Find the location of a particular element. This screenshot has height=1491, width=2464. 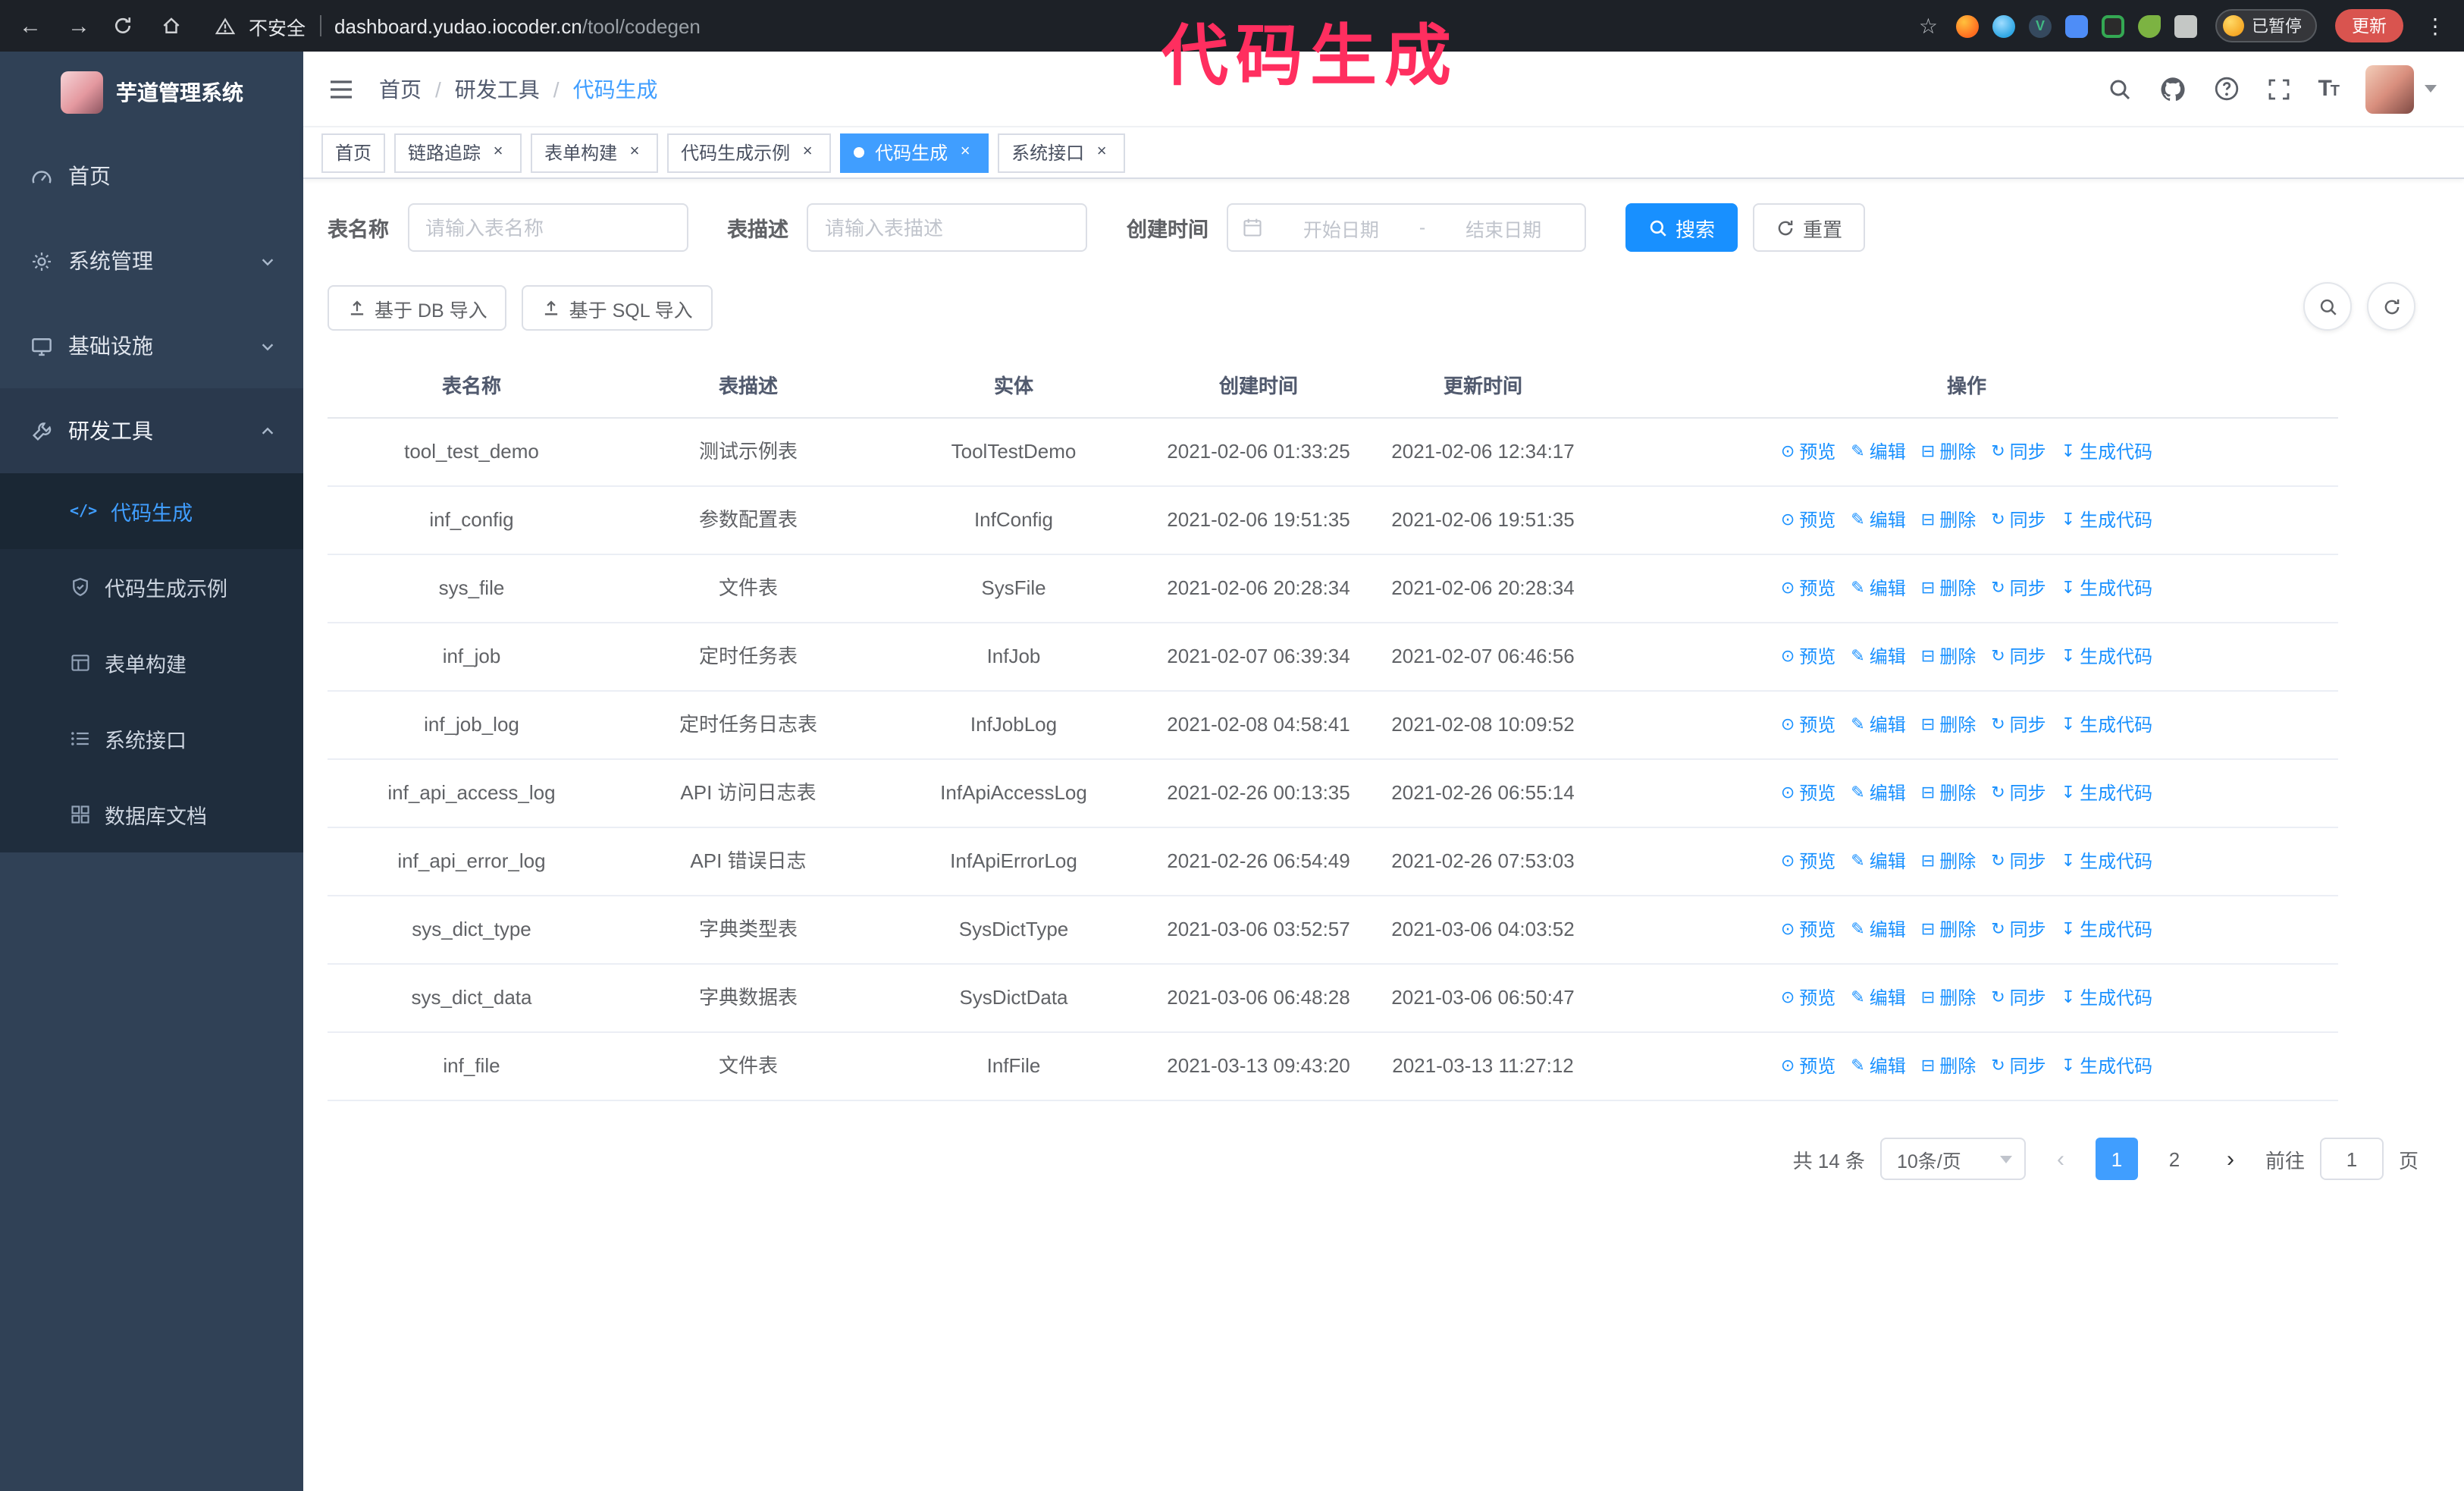

github-icon is located at coordinates (2172, 88).